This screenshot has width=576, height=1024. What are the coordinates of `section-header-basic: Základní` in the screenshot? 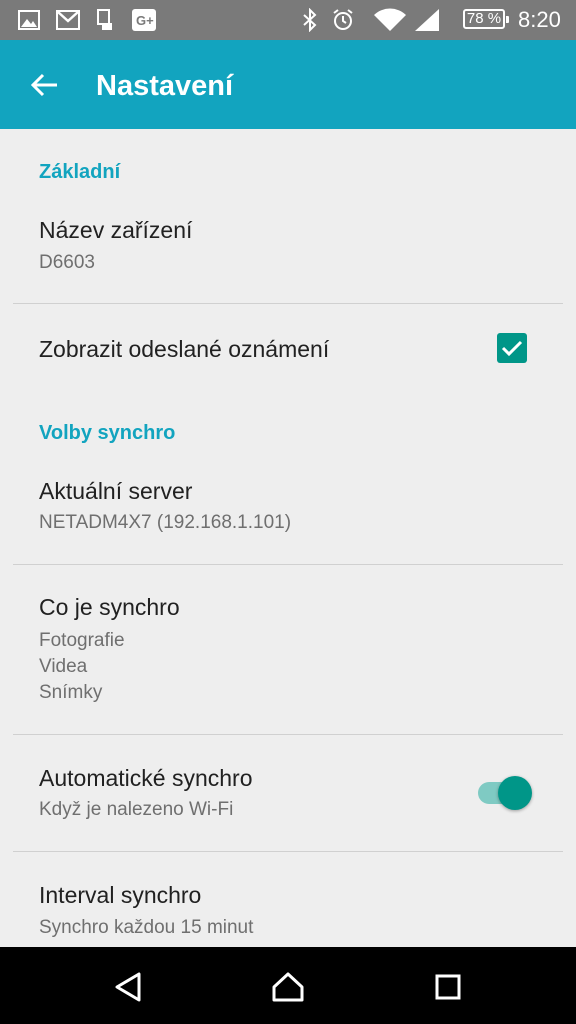 It's located at (80, 172).